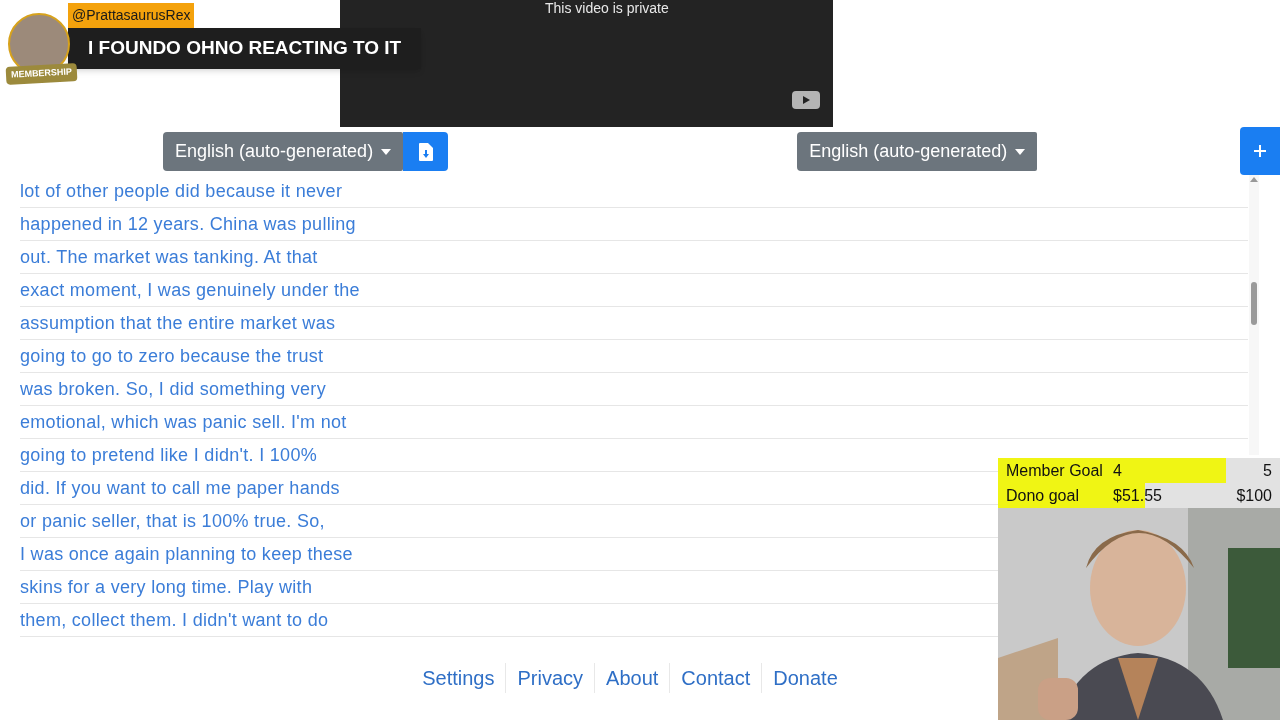 The width and height of the screenshot is (1280, 720). I want to click on chat-message: I FOUNDO OHNO REACTING TO IT, so click(245, 48).